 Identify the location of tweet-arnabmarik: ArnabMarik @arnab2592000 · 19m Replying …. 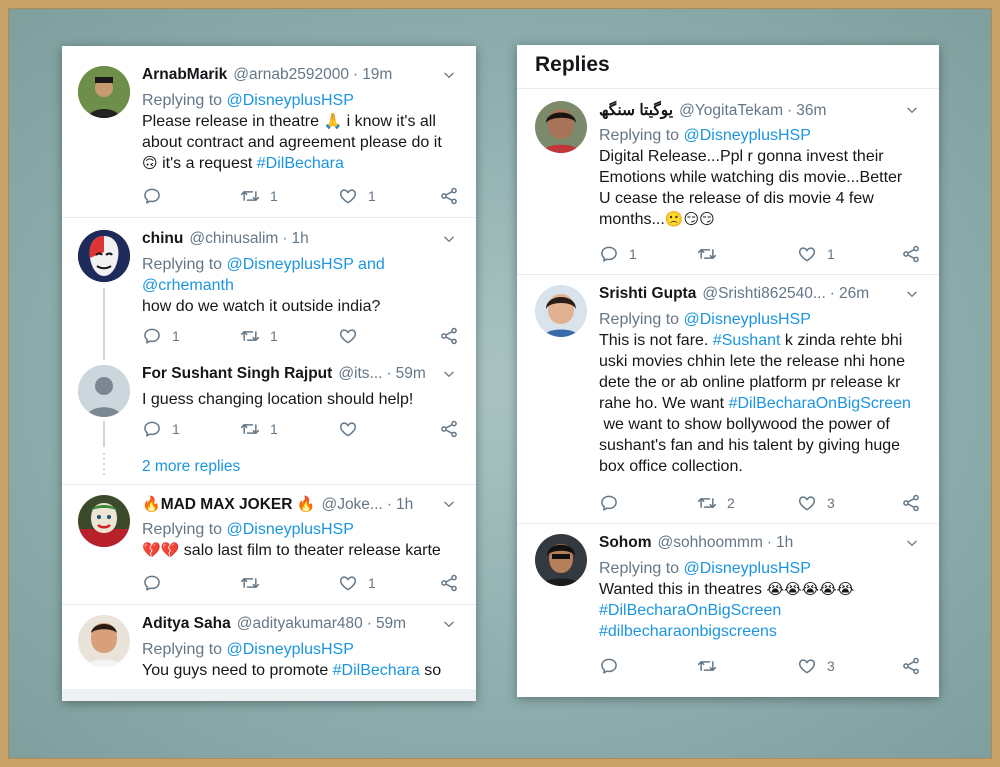
(269, 132).